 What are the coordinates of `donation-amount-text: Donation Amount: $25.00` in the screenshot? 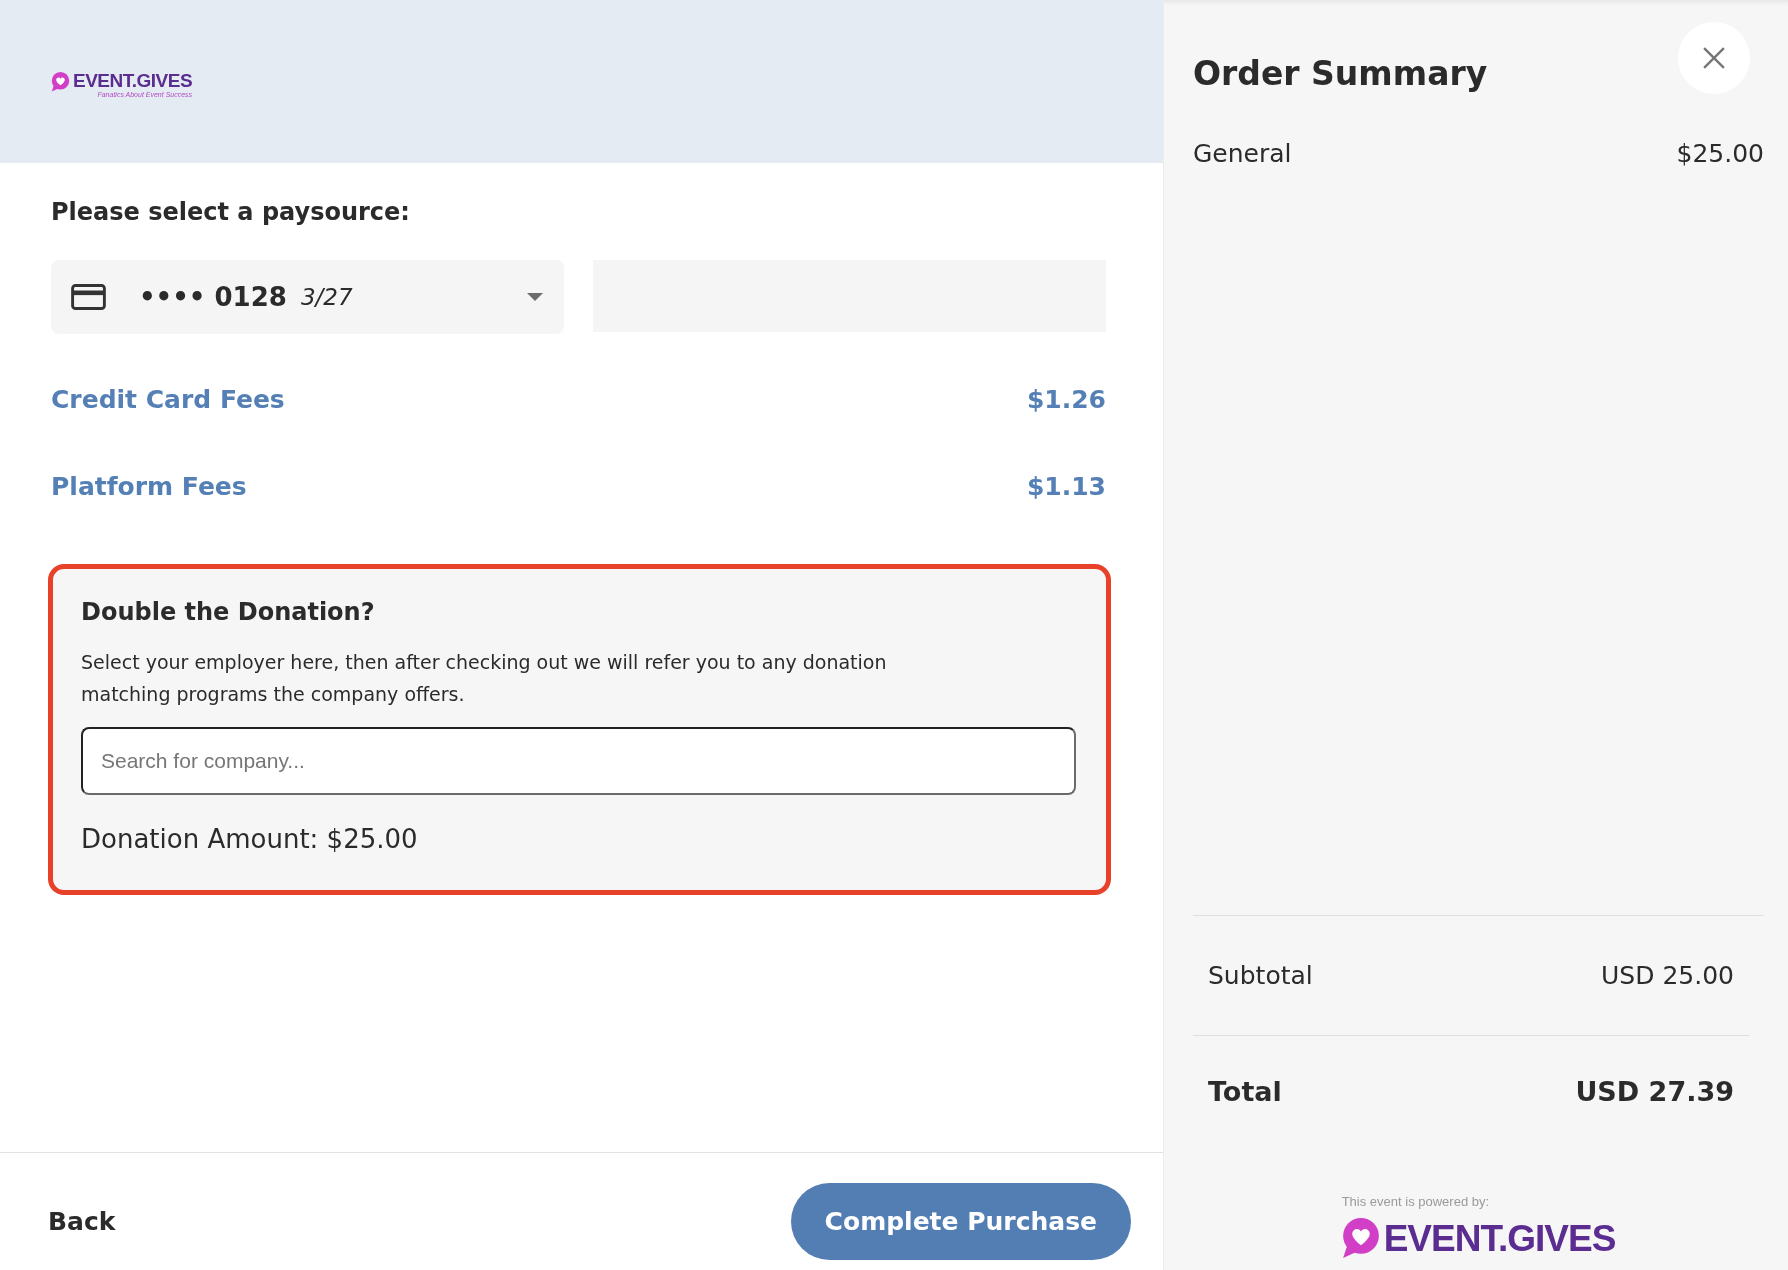 It's located at (250, 839).